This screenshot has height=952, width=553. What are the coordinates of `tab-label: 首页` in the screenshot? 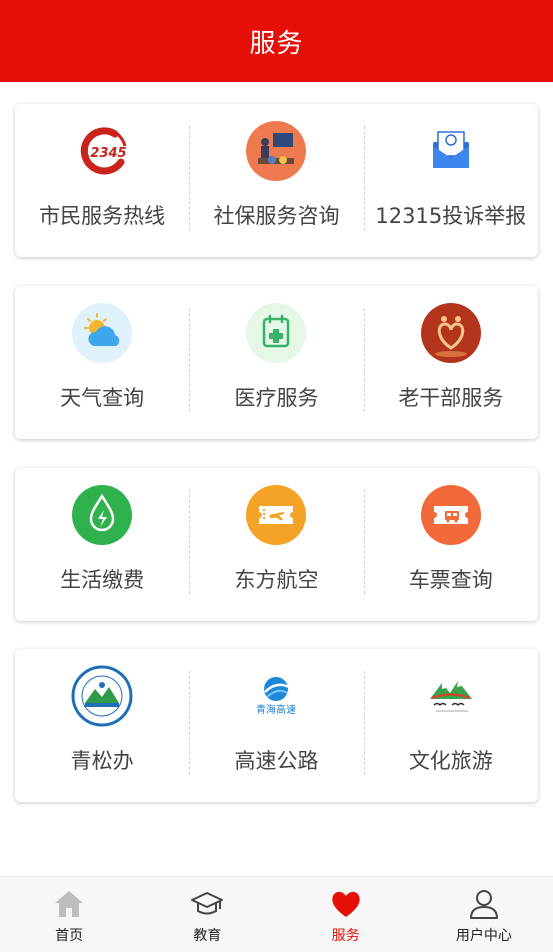 It's located at (69, 936).